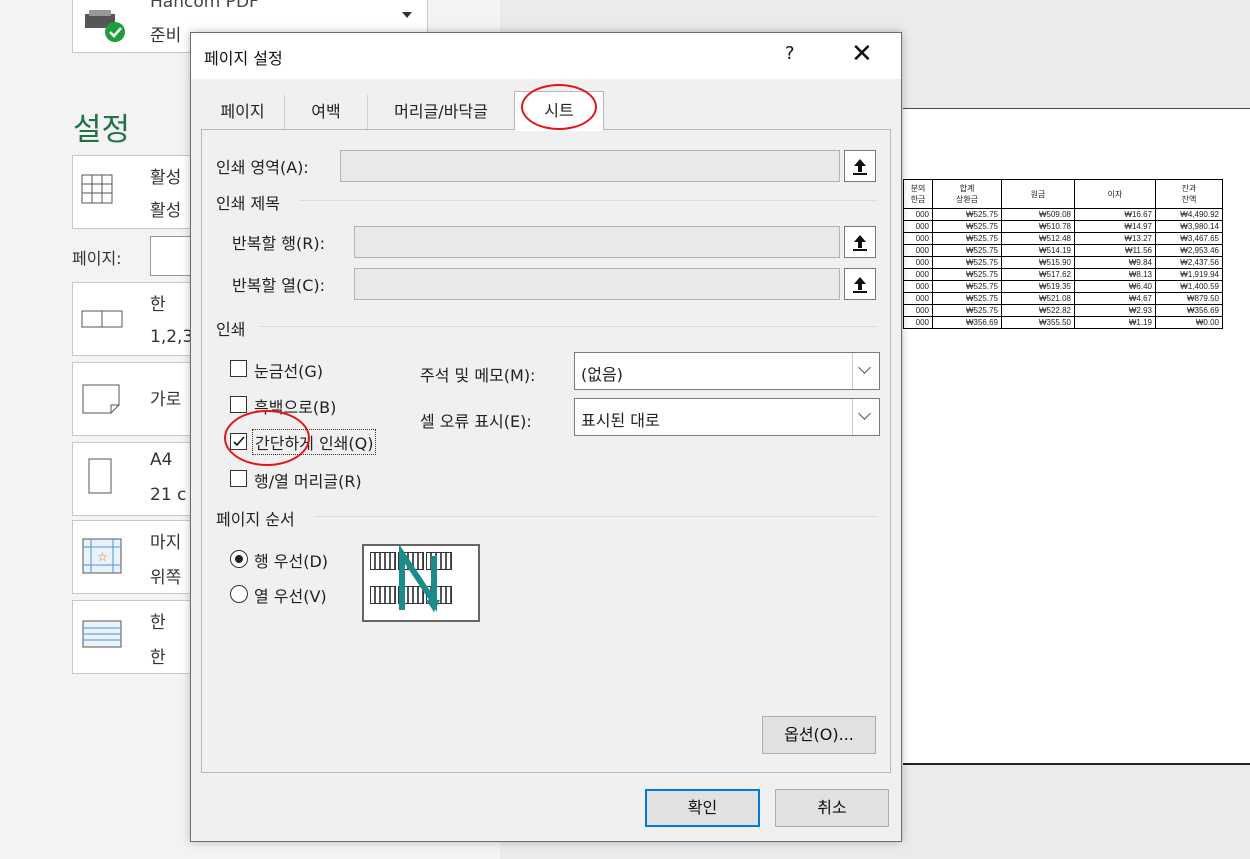 The image size is (1250, 859). I want to click on tab-page: 페이지, so click(243, 112).